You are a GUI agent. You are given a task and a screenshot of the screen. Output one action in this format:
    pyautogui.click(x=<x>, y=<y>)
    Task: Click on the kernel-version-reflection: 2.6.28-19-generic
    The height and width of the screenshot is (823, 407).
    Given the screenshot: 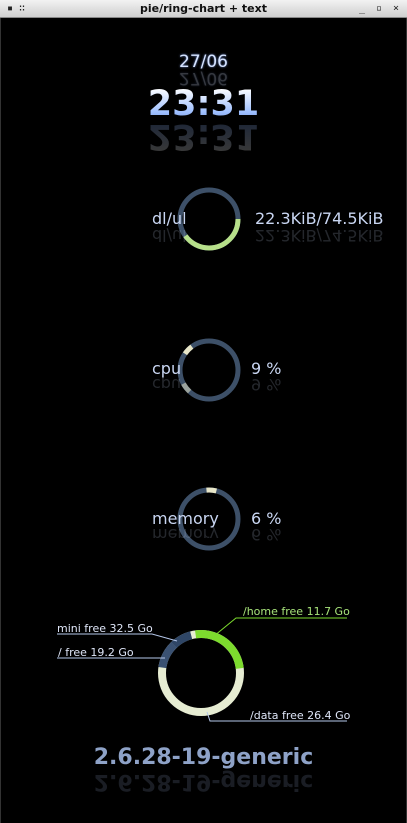 What is the action you would take?
    pyautogui.click(x=203, y=781)
    